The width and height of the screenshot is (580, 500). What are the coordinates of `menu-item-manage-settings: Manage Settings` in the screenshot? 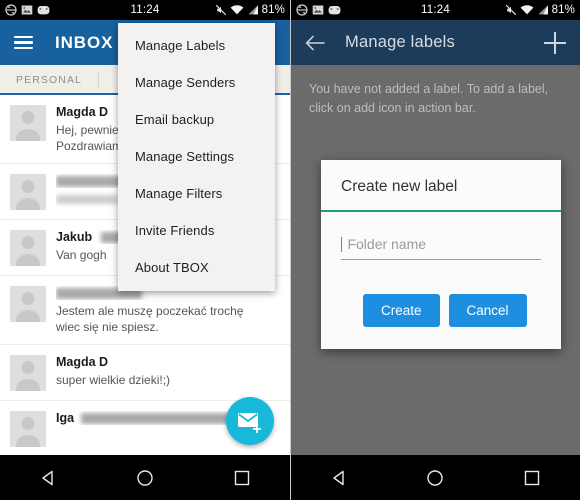 It's located at (196, 156).